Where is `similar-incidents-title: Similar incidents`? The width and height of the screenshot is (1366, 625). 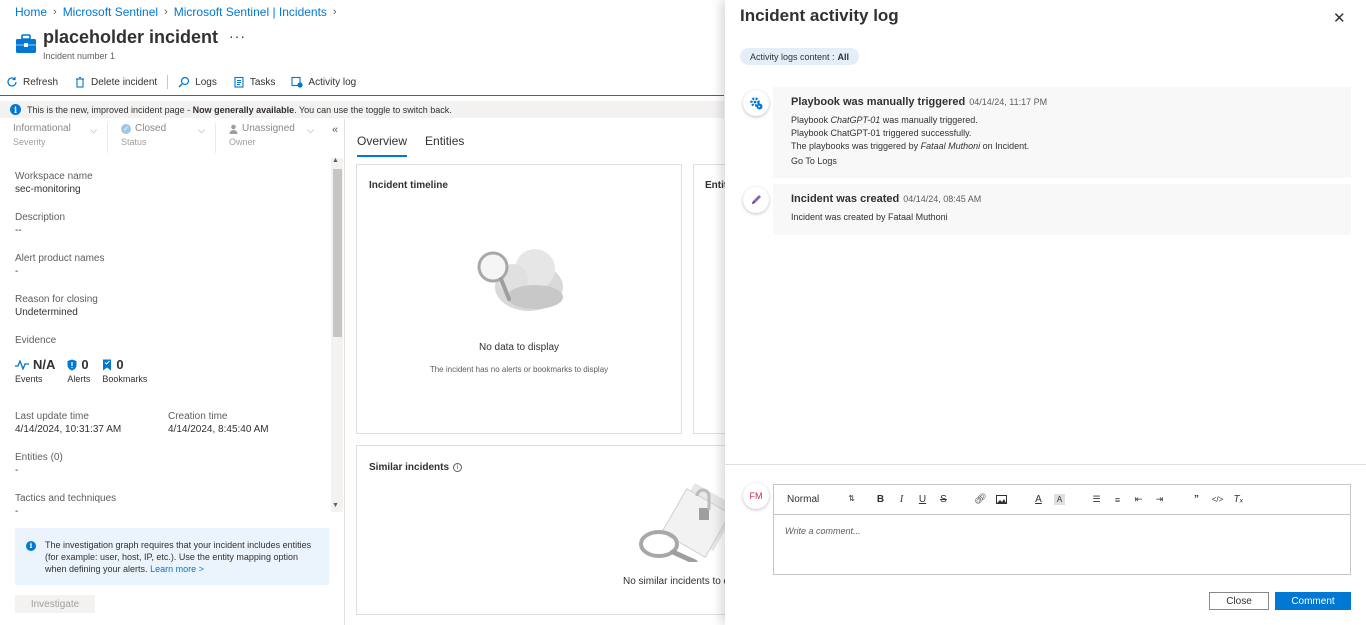 similar-incidents-title: Similar incidents is located at coordinates (409, 467).